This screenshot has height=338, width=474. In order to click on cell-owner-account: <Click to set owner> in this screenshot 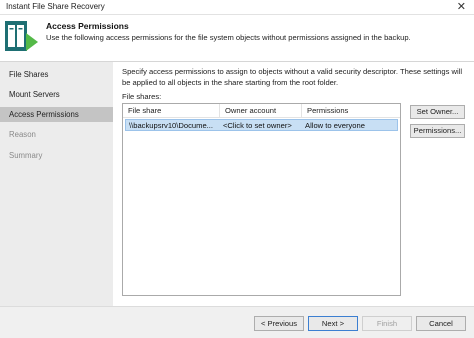, I will do `click(261, 125)`.